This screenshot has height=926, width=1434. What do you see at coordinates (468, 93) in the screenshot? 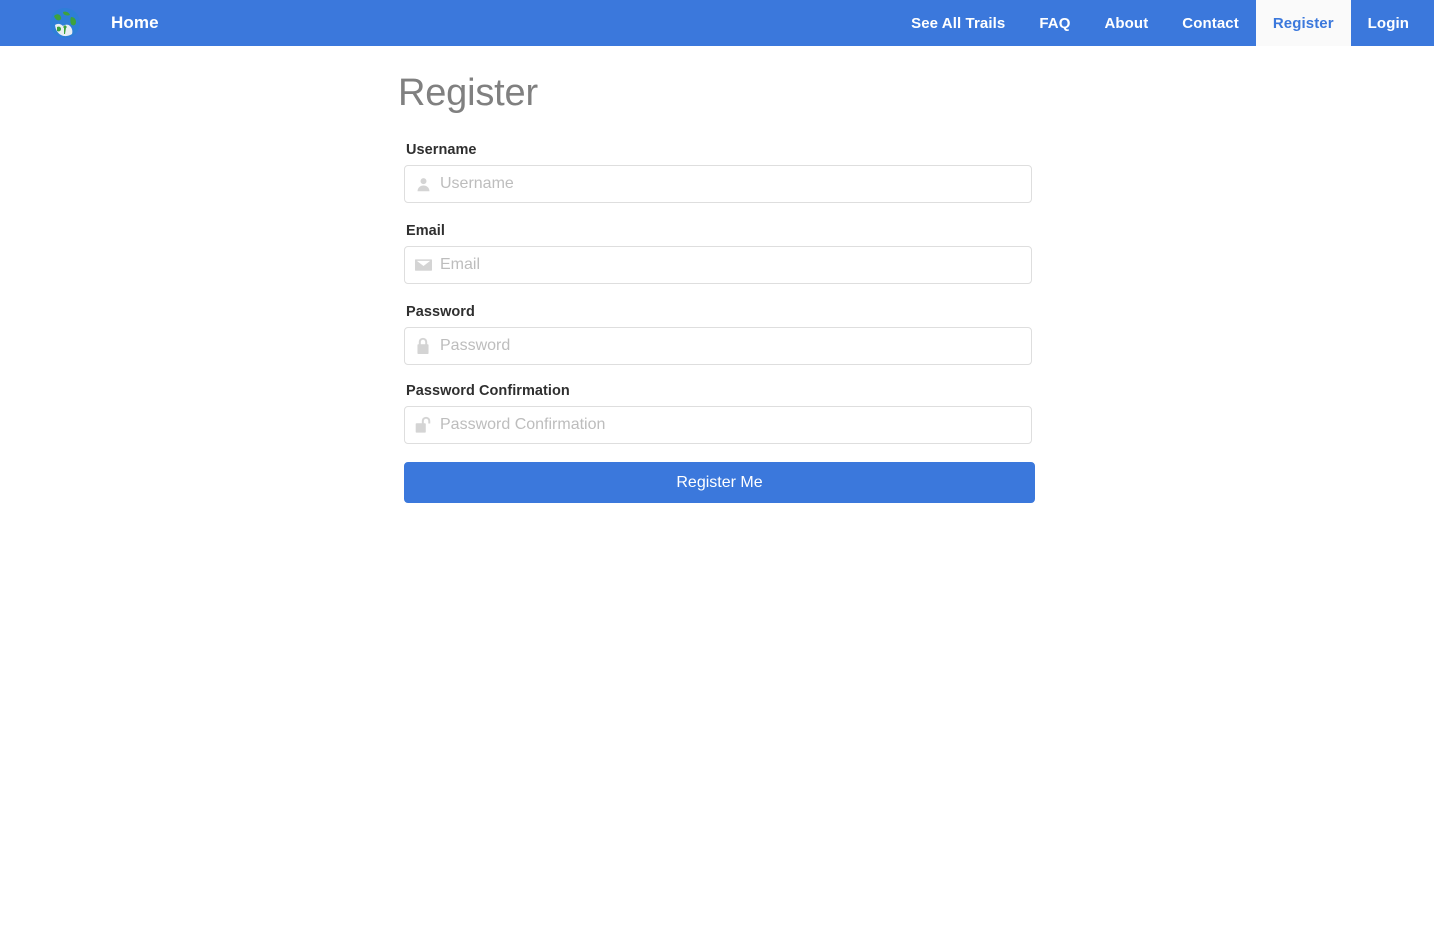
I see `page-title: Register` at bounding box center [468, 93].